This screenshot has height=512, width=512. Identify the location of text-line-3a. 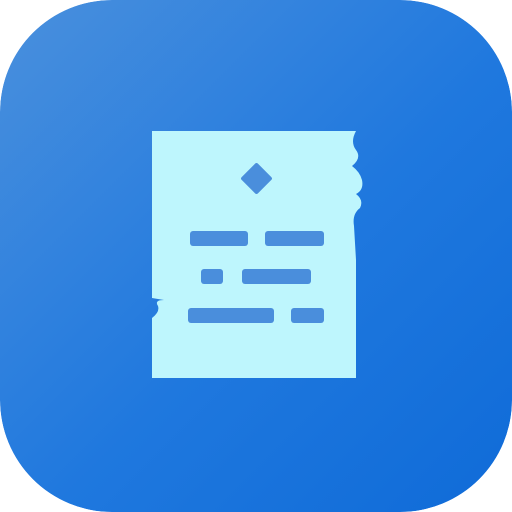
(231, 315).